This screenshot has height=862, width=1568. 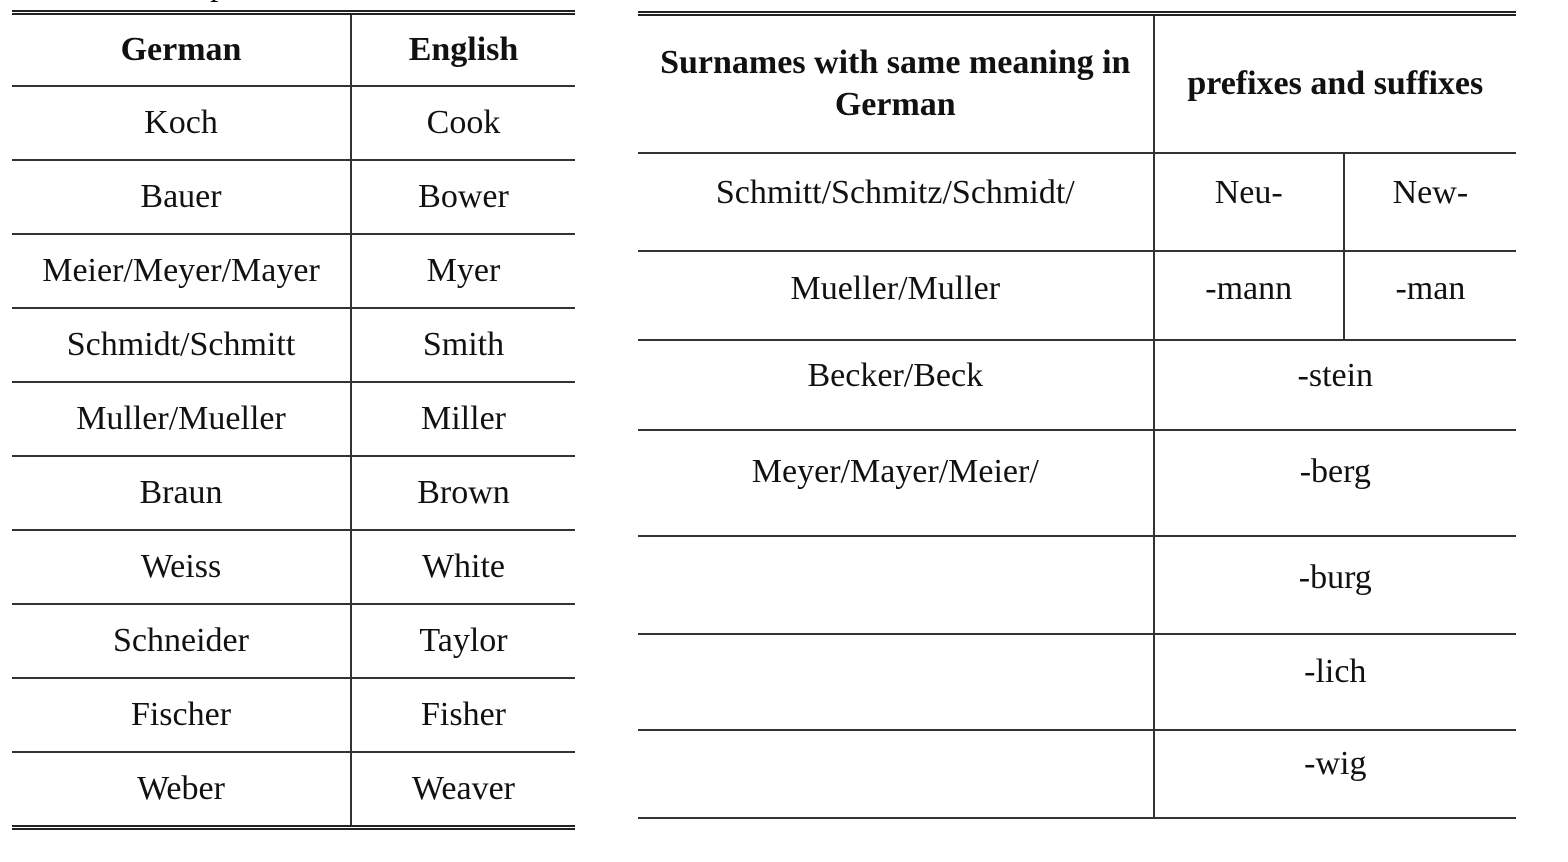 I want to click on table-row: Meyer/Mayer/Meier/ -berg, so click(x=1077, y=482).